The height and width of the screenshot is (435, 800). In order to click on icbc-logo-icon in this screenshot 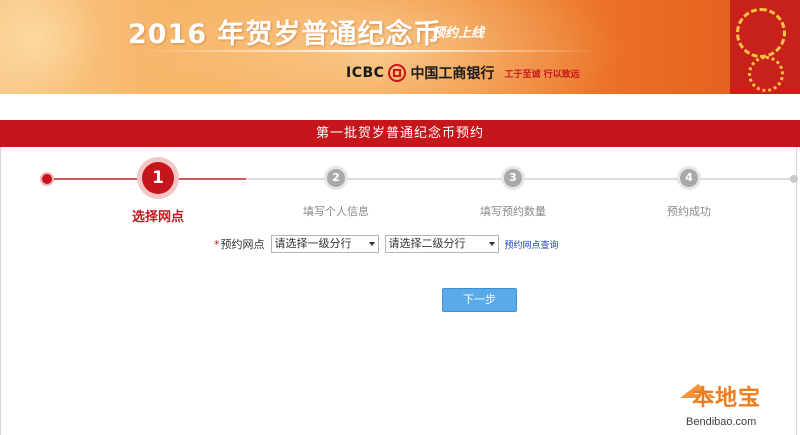, I will do `click(397, 73)`.